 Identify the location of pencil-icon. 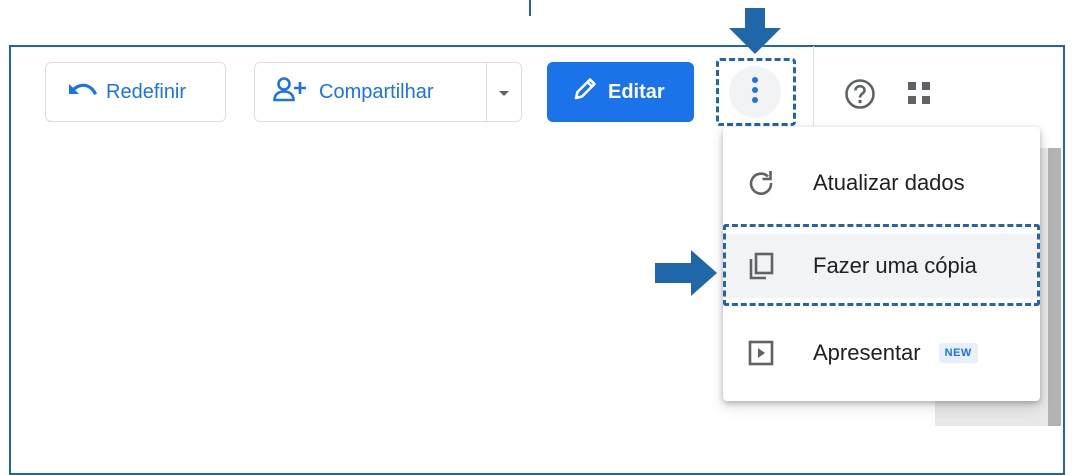
(585, 92).